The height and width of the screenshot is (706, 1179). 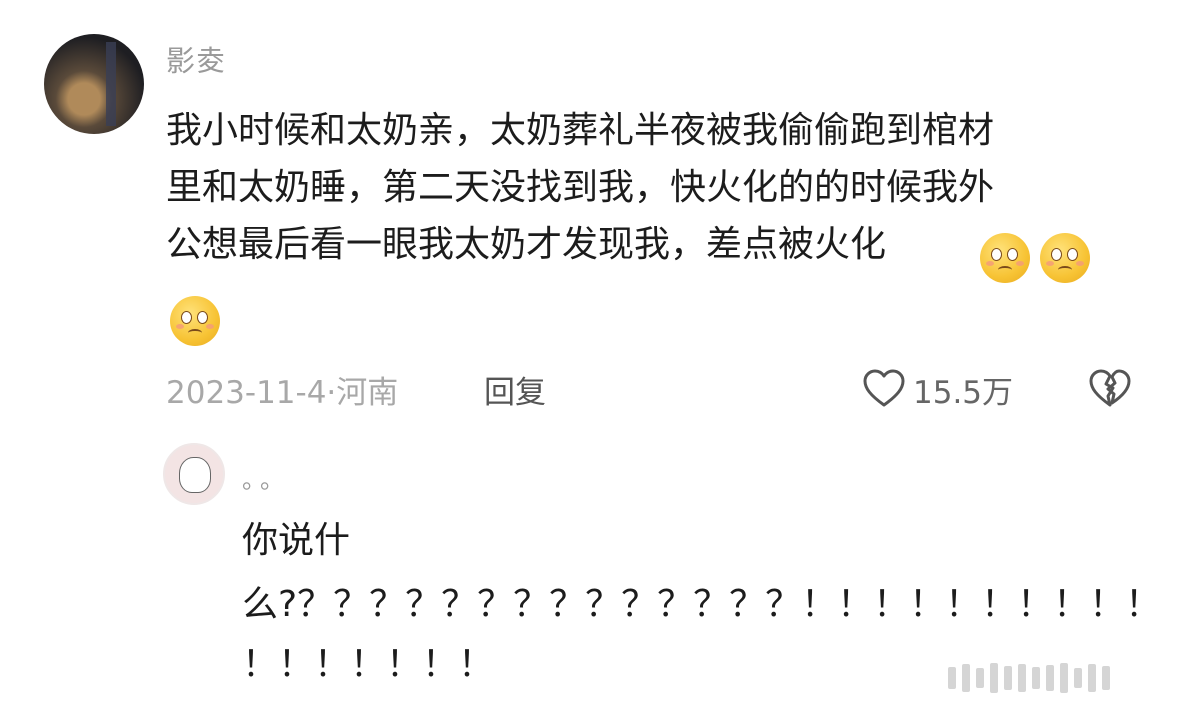 What do you see at coordinates (282, 393) in the screenshot?
I see `comment-date-location: 2023-11-4·河南` at bounding box center [282, 393].